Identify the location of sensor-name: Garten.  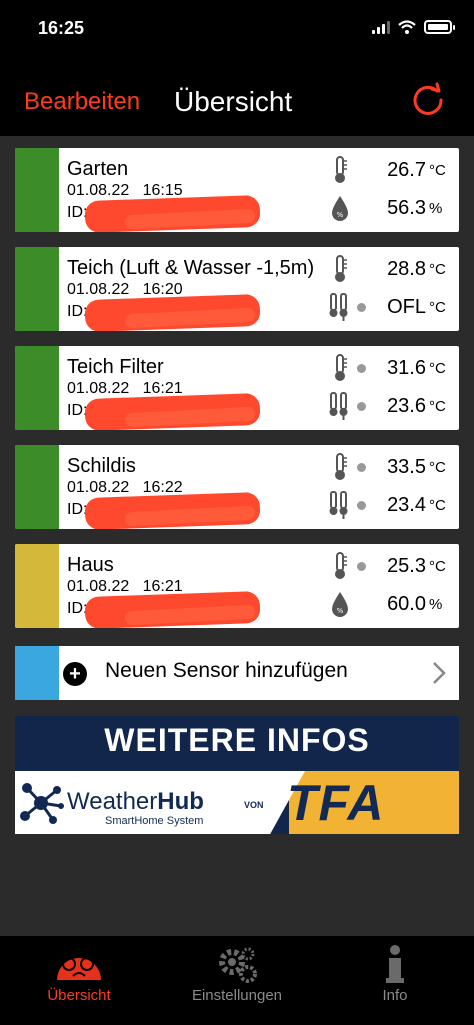
(98, 169).